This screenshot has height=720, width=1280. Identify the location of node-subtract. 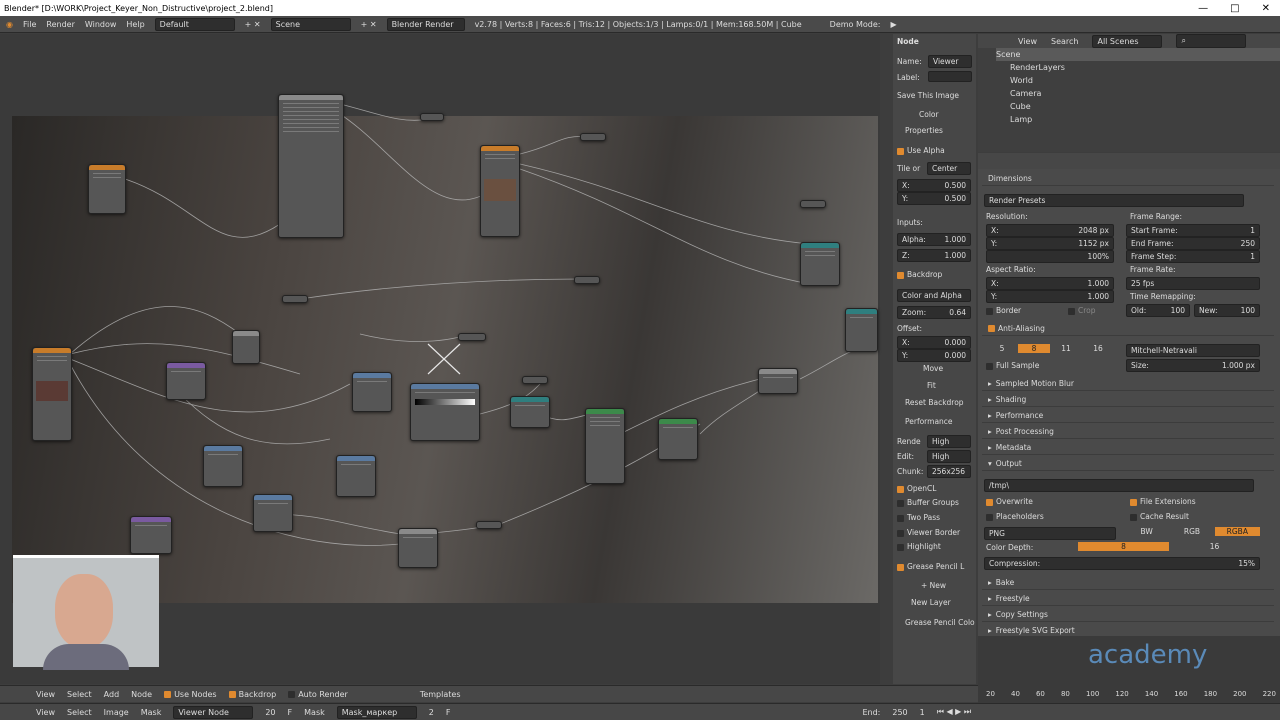
(372, 392).